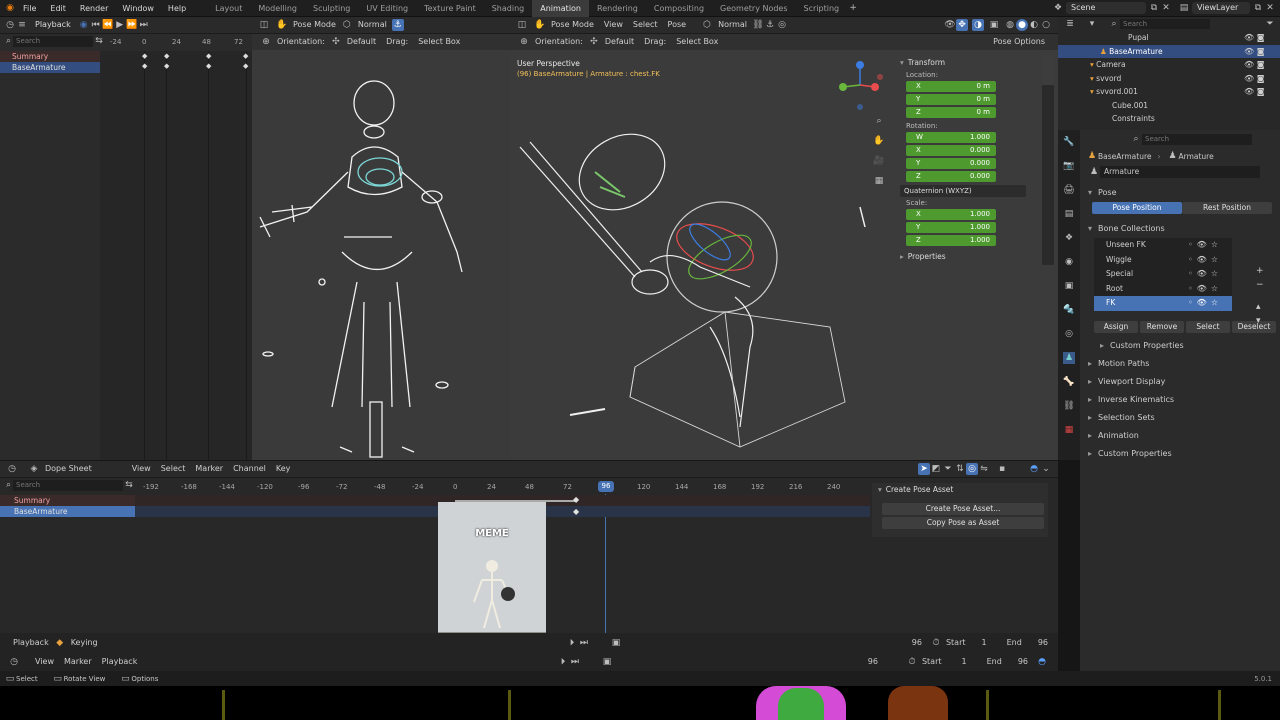  I want to click on shading-selector: Normal, so click(372, 25).